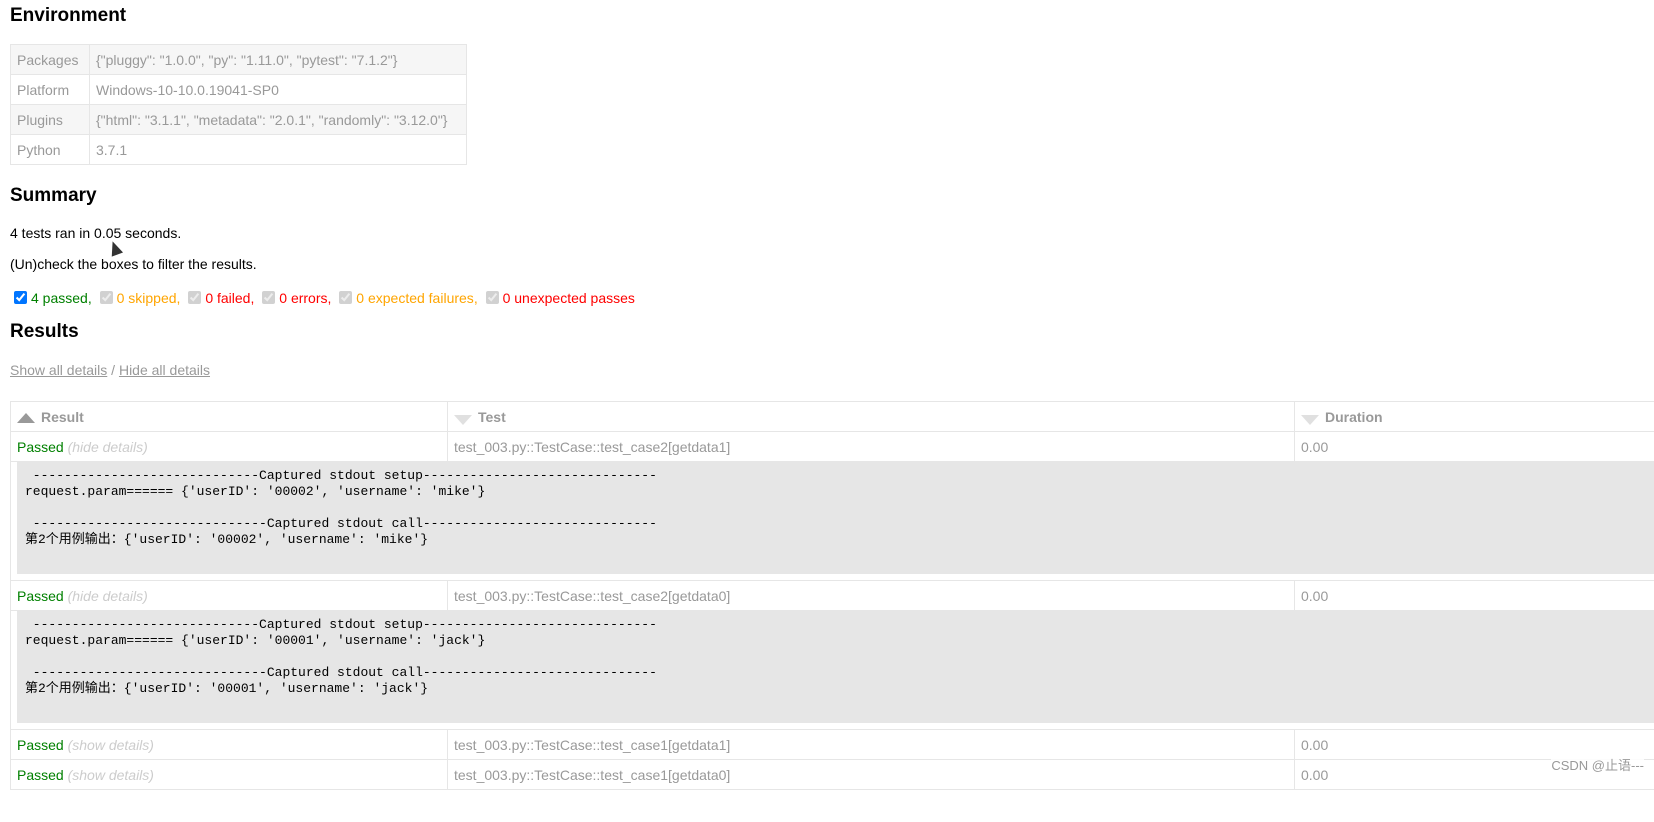 This screenshot has height=822, width=1654. What do you see at coordinates (146, 298) in the screenshot?
I see `filter-label-skipped: 0 skipped` at bounding box center [146, 298].